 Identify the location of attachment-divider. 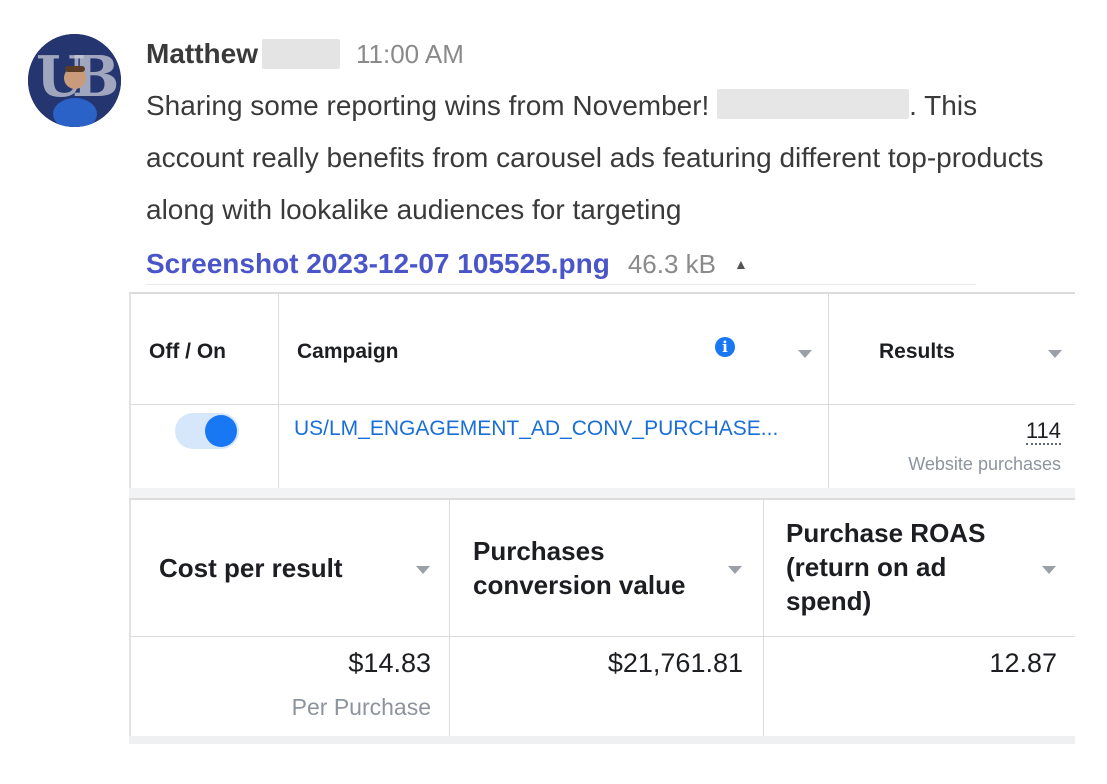
(561, 284).